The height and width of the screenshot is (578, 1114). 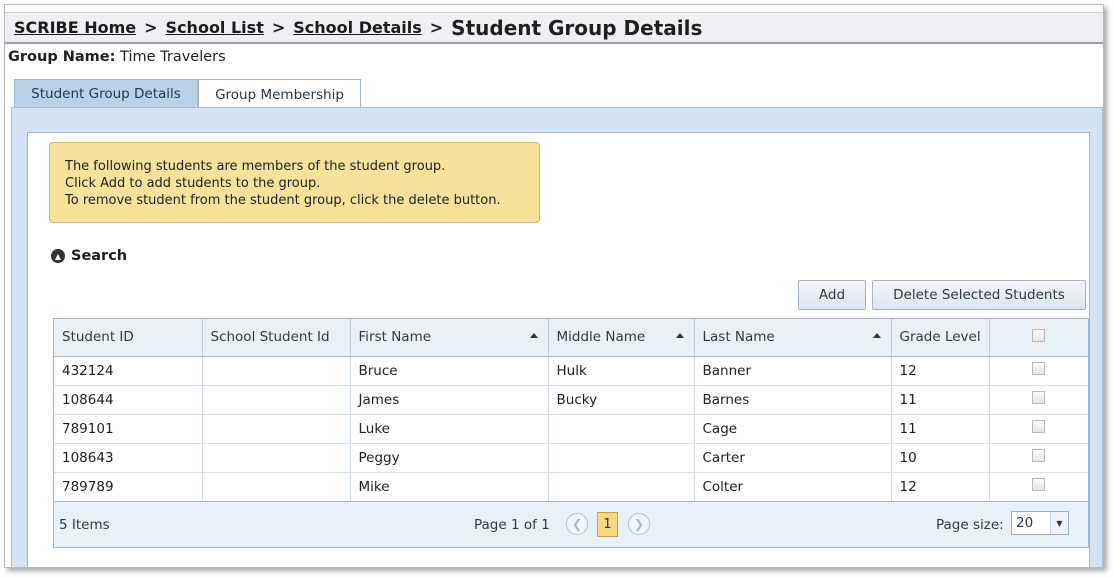 I want to click on column-header-select-all, so click(x=1038, y=338).